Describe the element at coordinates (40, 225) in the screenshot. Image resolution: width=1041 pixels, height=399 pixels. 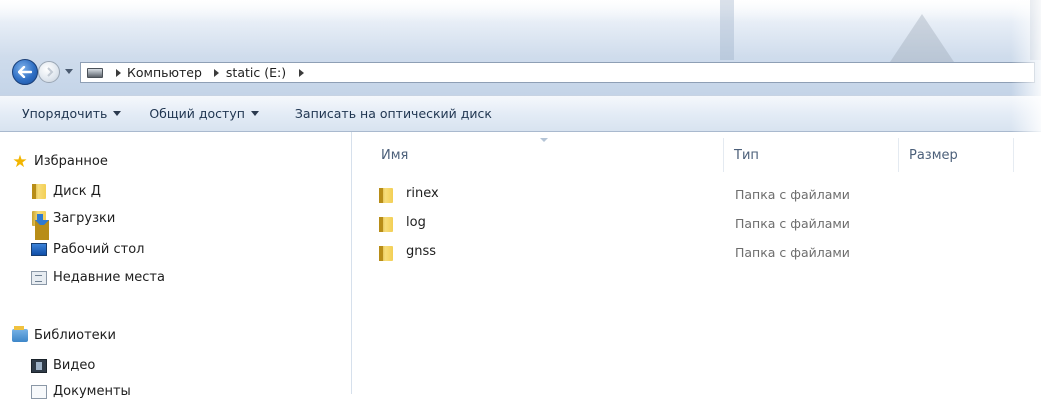
I see `downloads-icon` at that location.